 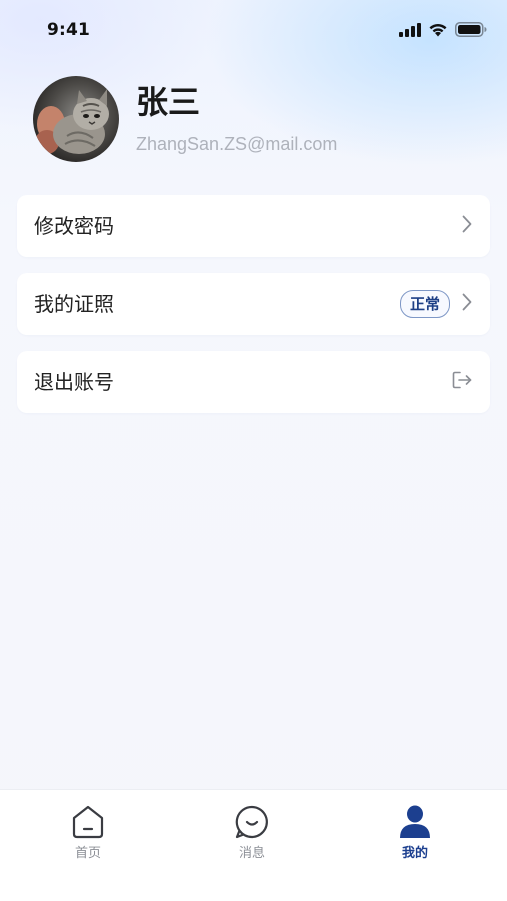 I want to click on status-icons, so click(x=443, y=29).